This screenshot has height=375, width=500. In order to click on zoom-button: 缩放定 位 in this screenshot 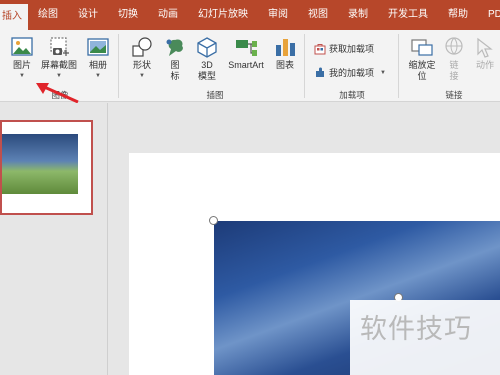, I will do `click(422, 59)`.